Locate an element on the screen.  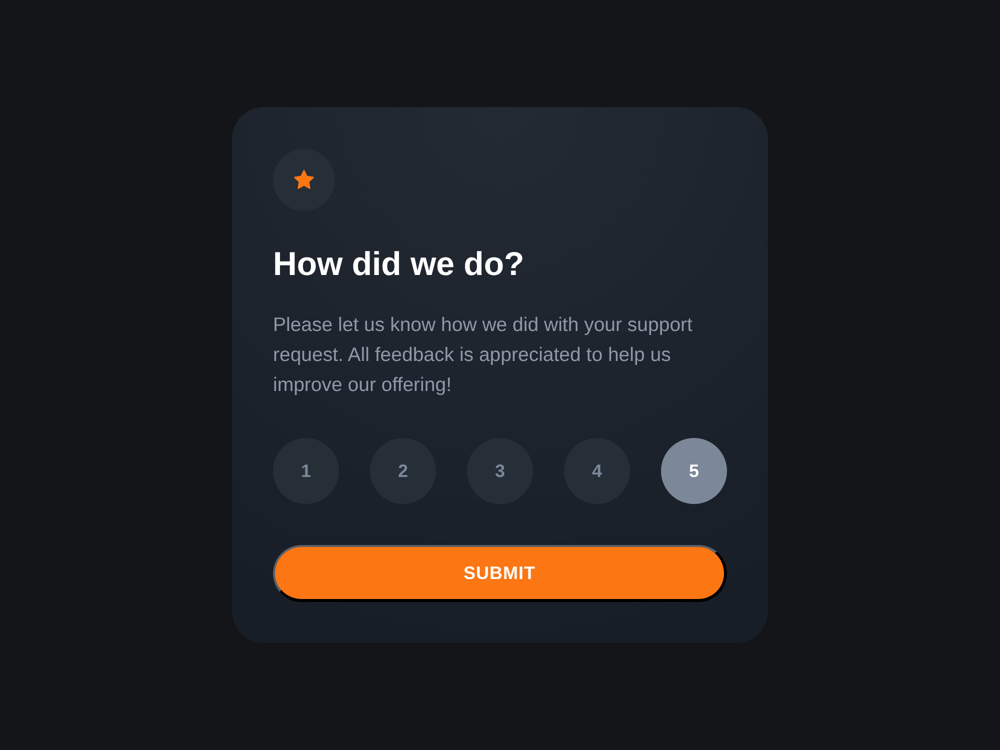
rating-option: 5 is located at coordinates (694, 471).